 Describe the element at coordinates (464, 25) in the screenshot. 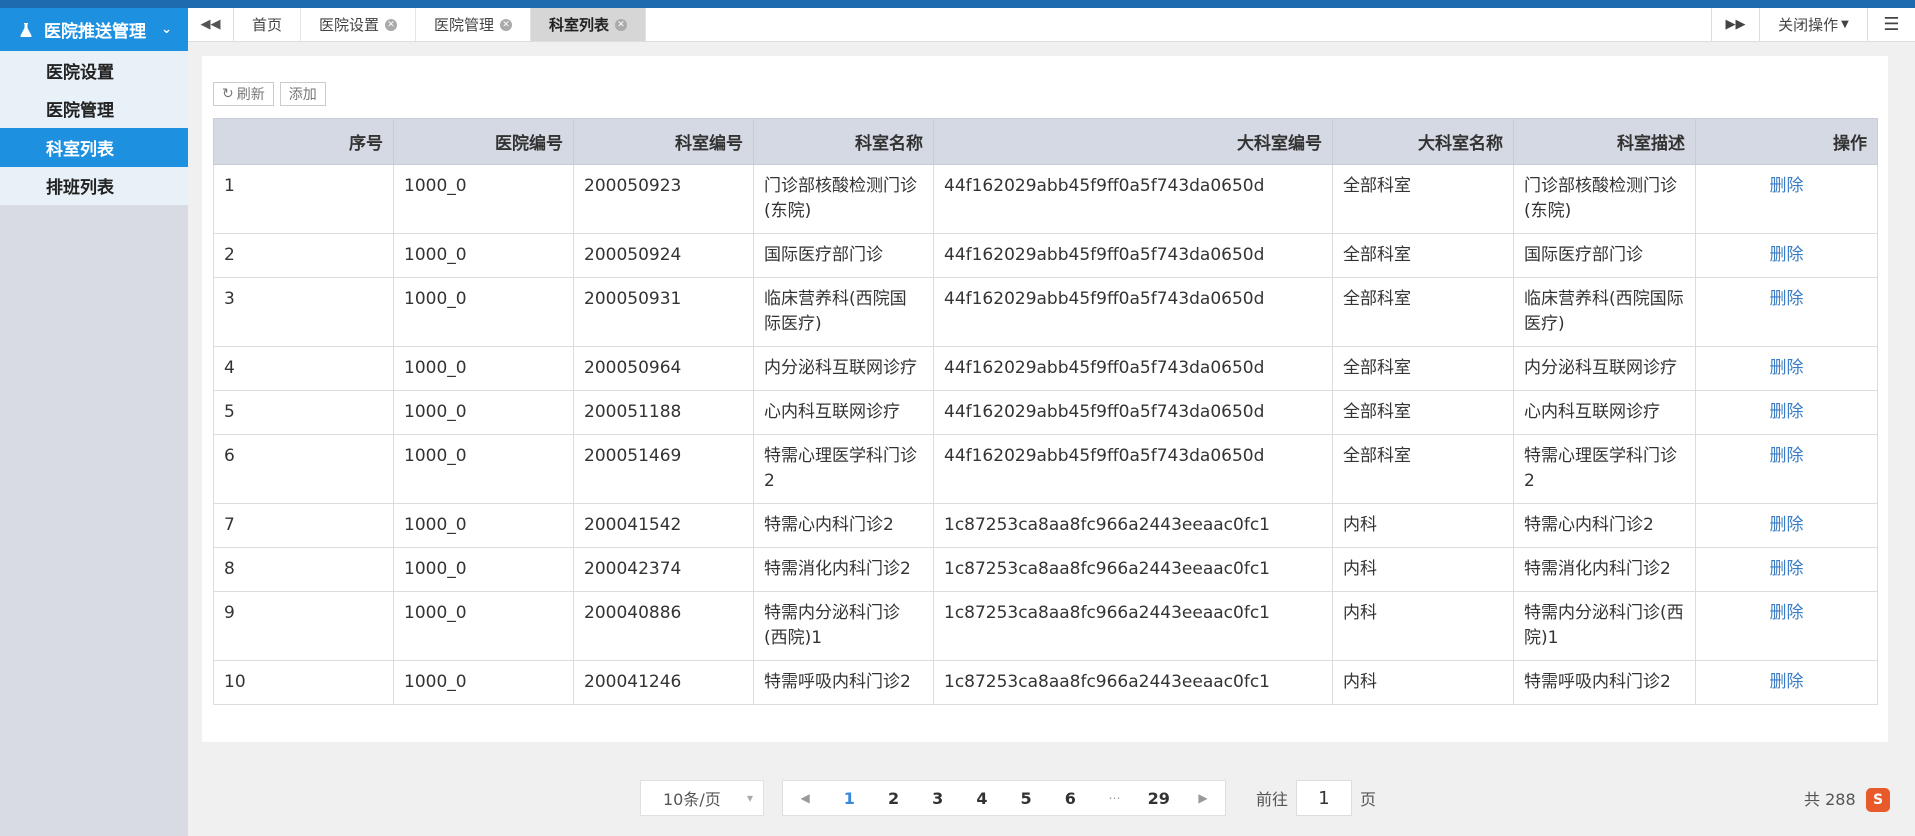

I see `tab-label: 医院管理` at that location.